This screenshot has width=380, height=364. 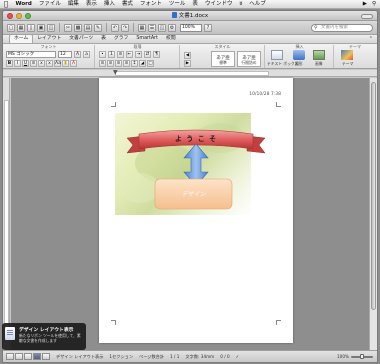 What do you see at coordinates (11, 27) in the screenshot?
I see `new-document-icon: ▢` at bounding box center [11, 27].